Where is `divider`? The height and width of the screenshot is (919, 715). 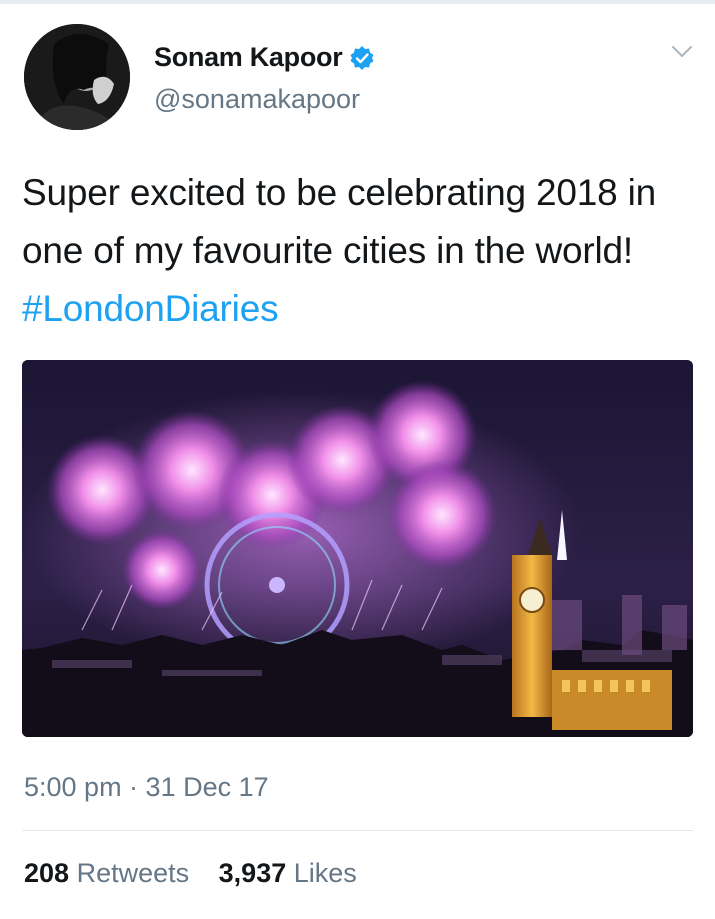
divider is located at coordinates (357, 830).